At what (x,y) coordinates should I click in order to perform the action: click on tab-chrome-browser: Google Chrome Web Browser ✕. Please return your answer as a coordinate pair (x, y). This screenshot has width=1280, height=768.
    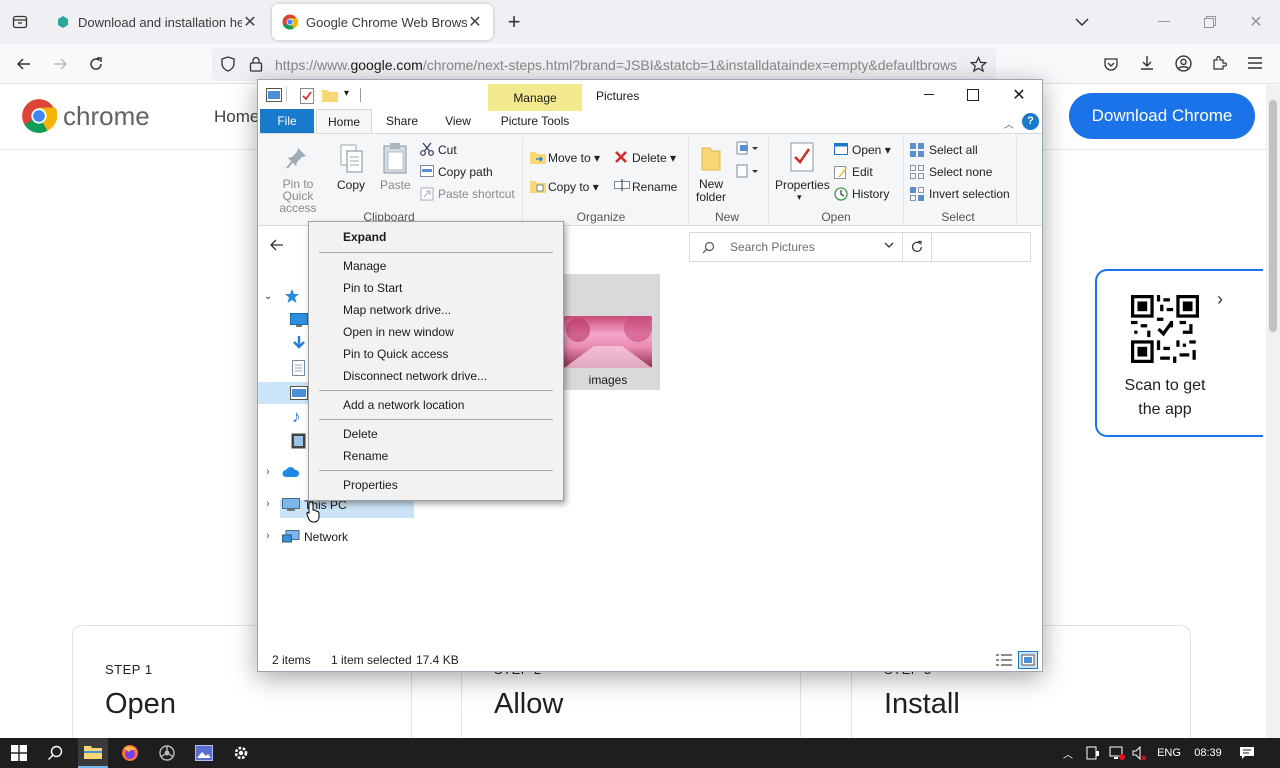
    Looking at the image, I should click on (382, 22).